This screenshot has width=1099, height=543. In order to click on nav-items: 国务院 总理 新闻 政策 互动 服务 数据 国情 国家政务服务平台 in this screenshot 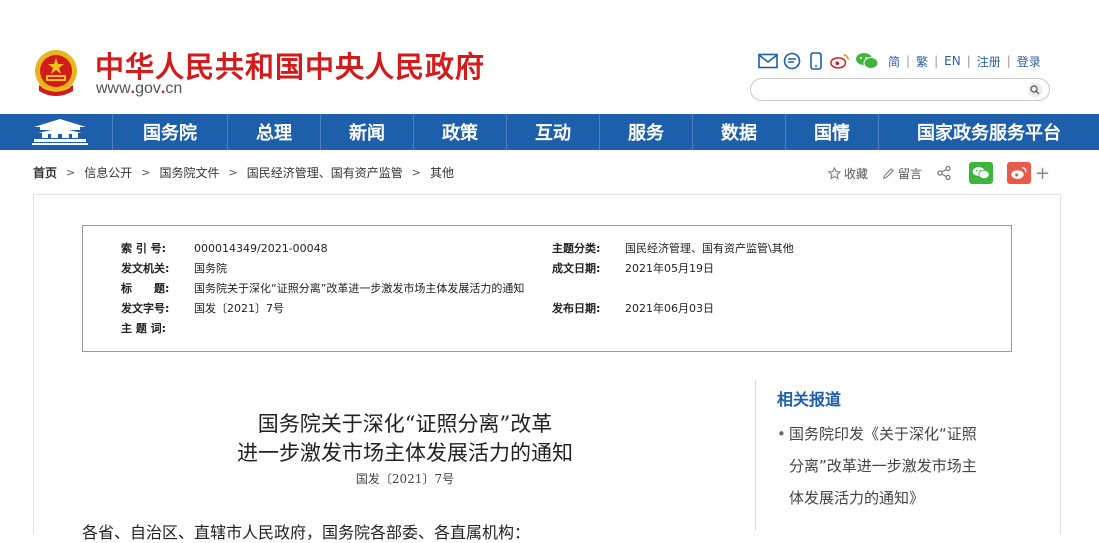, I will do `click(605, 132)`.